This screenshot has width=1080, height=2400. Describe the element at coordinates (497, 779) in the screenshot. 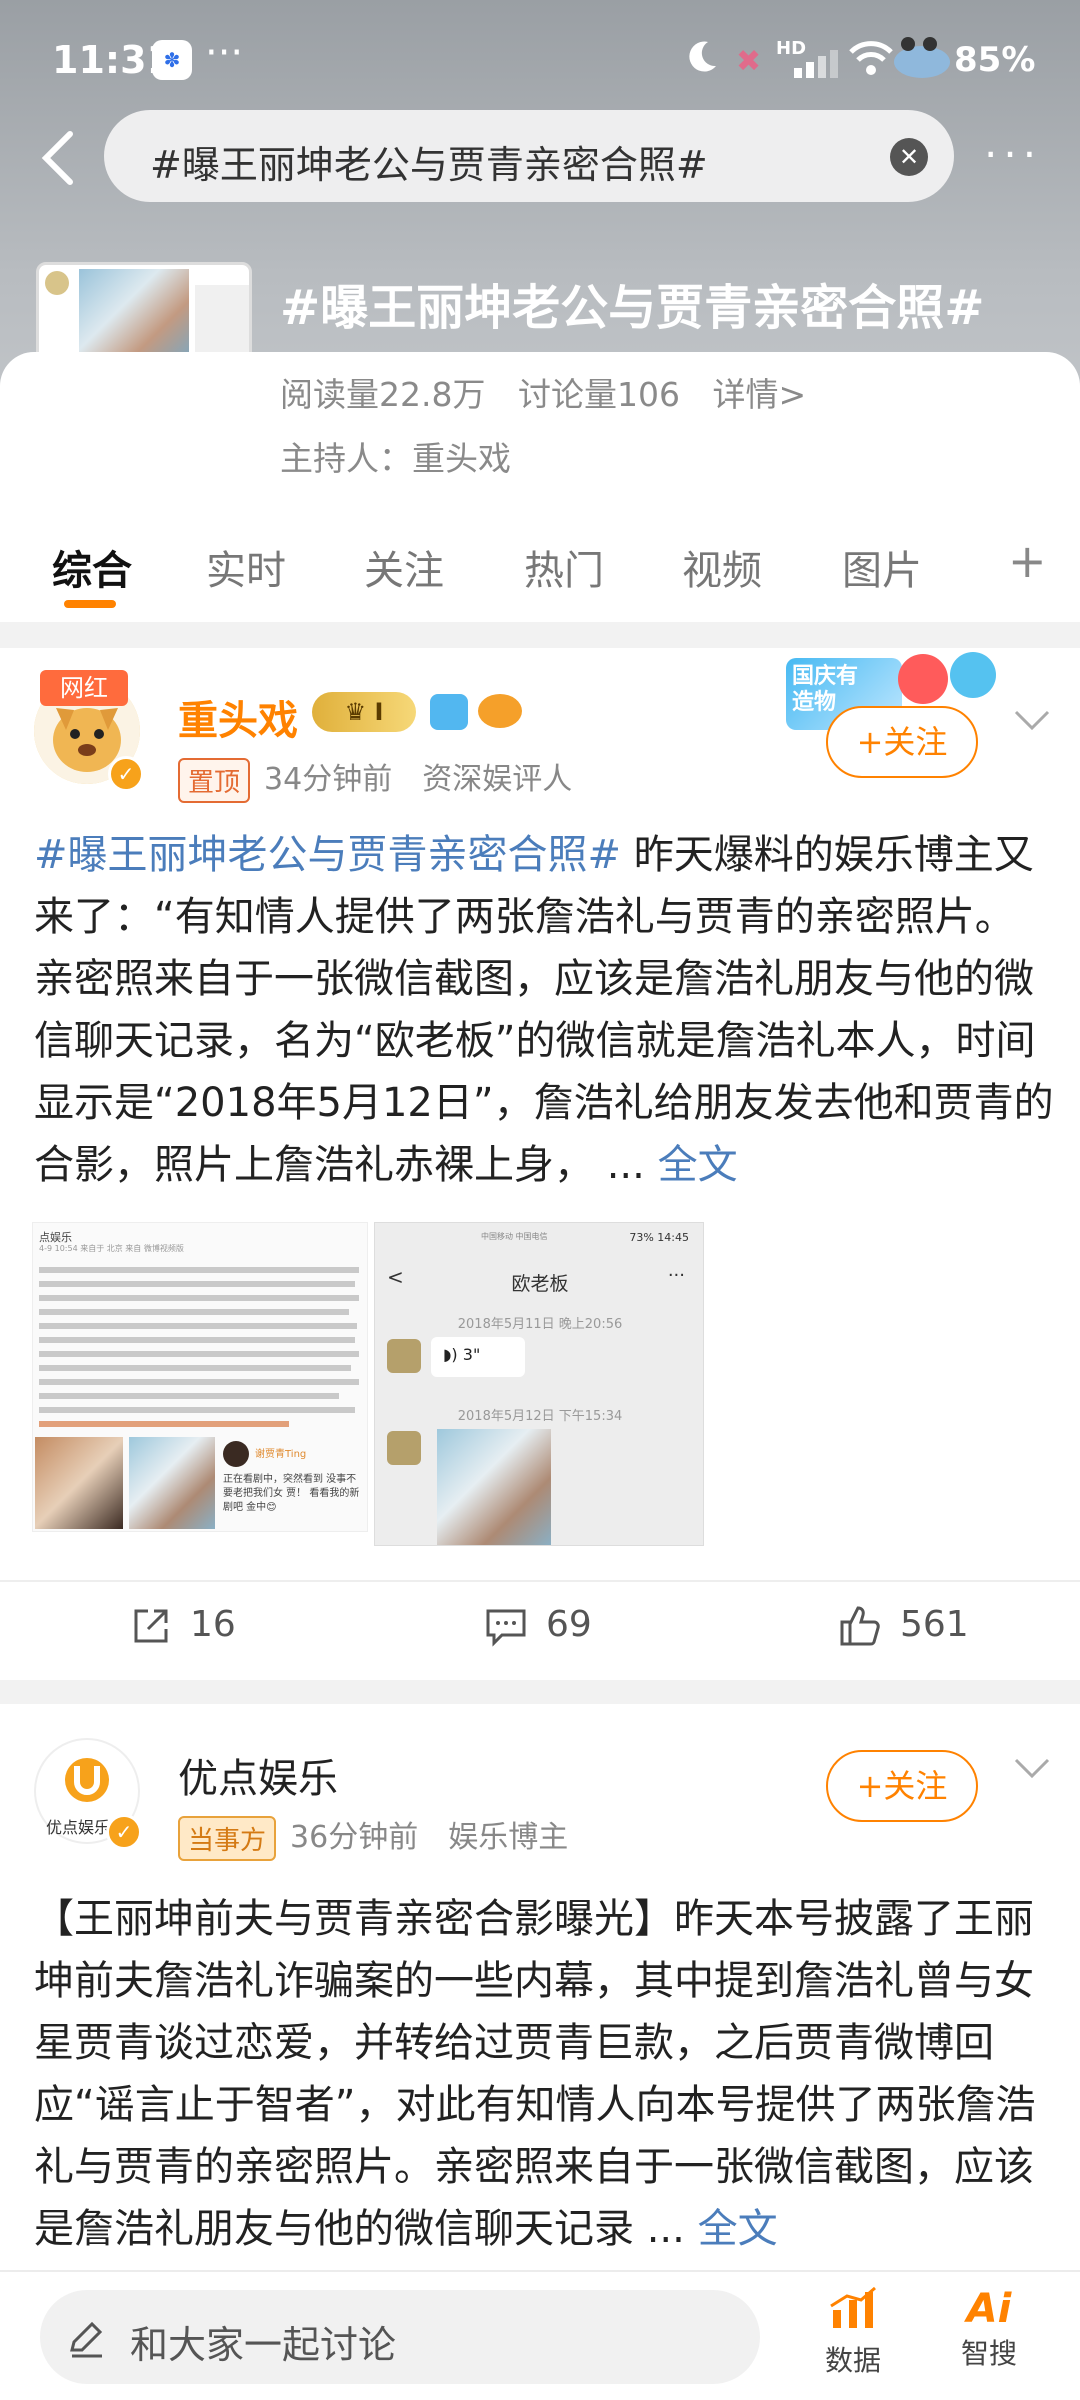

I see `post-role: 资深娱评人` at that location.